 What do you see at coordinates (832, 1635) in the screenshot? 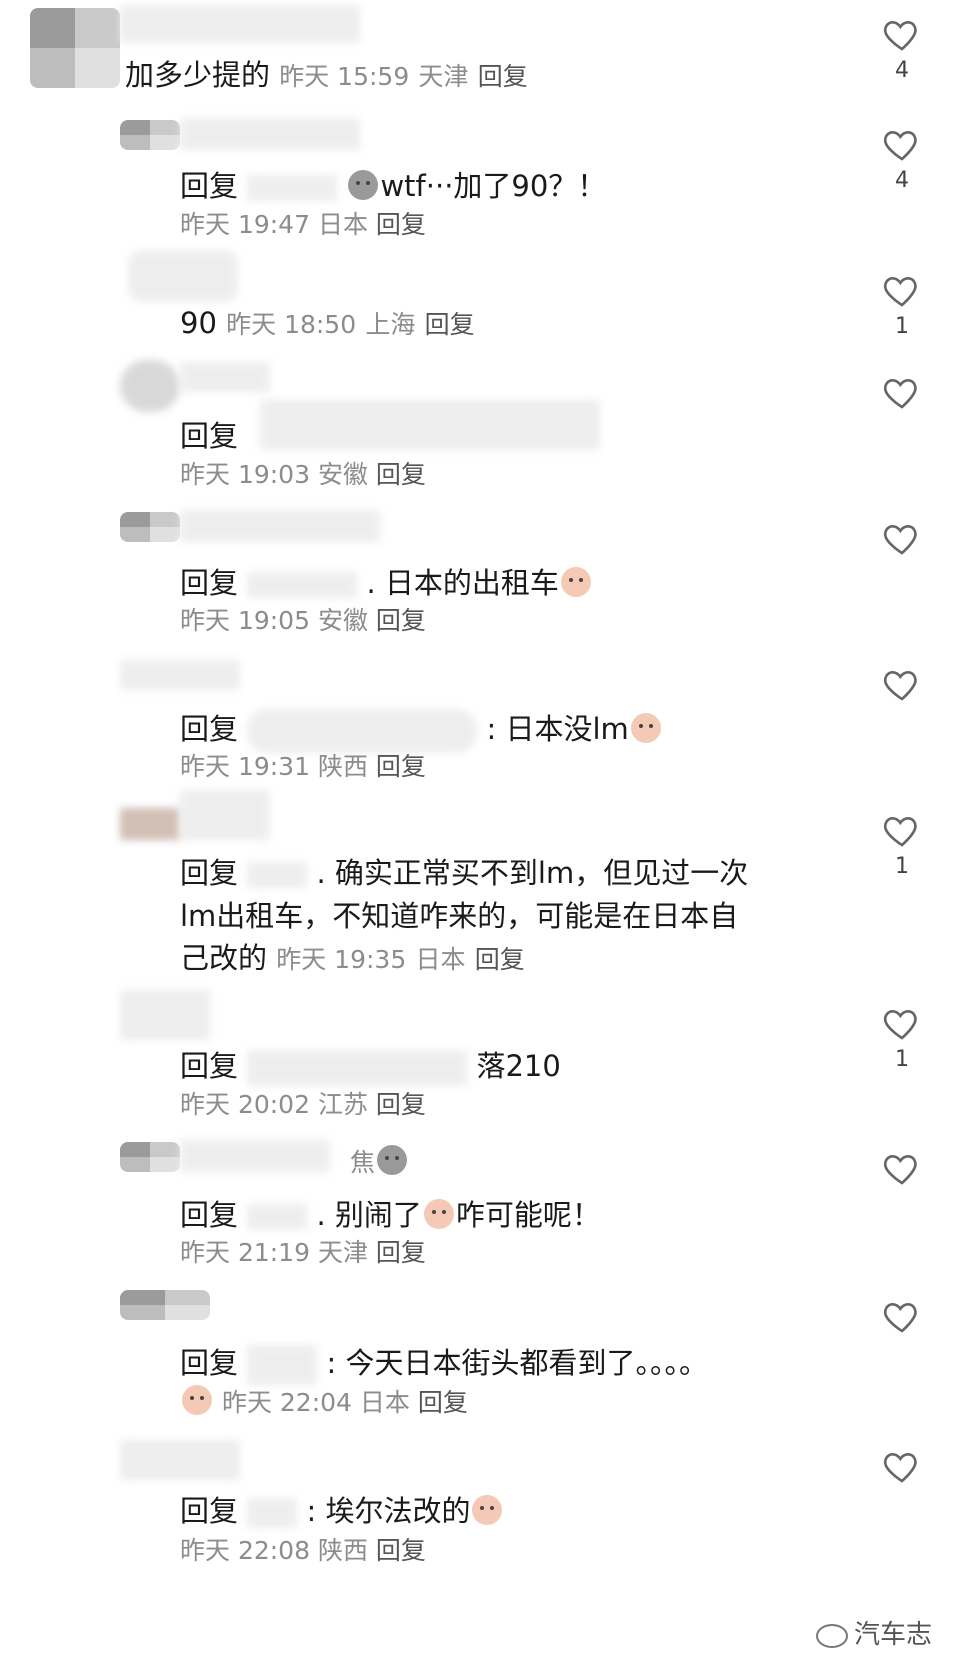
I see `wechat-icon` at bounding box center [832, 1635].